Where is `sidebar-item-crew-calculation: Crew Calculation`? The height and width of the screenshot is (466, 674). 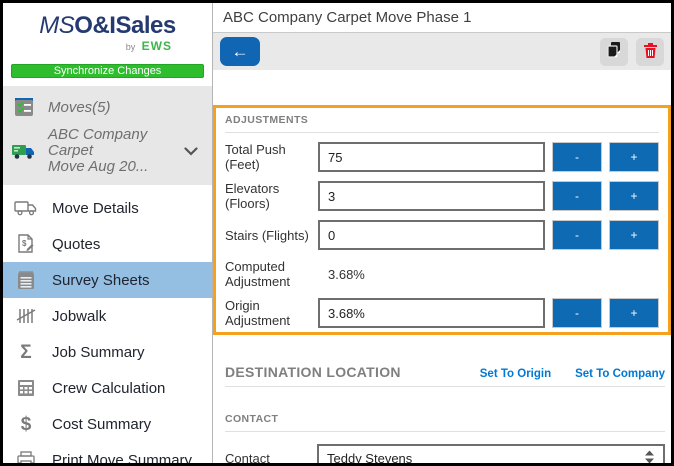 sidebar-item-crew-calculation: Crew Calculation is located at coordinates (107, 388).